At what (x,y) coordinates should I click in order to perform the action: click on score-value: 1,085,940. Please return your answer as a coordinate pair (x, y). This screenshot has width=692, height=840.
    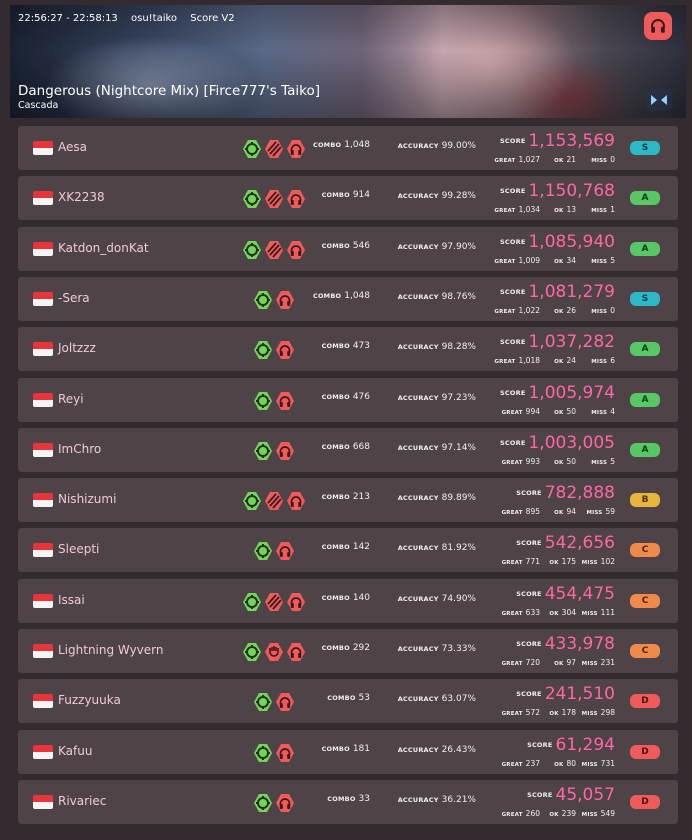
    Looking at the image, I should click on (571, 241).